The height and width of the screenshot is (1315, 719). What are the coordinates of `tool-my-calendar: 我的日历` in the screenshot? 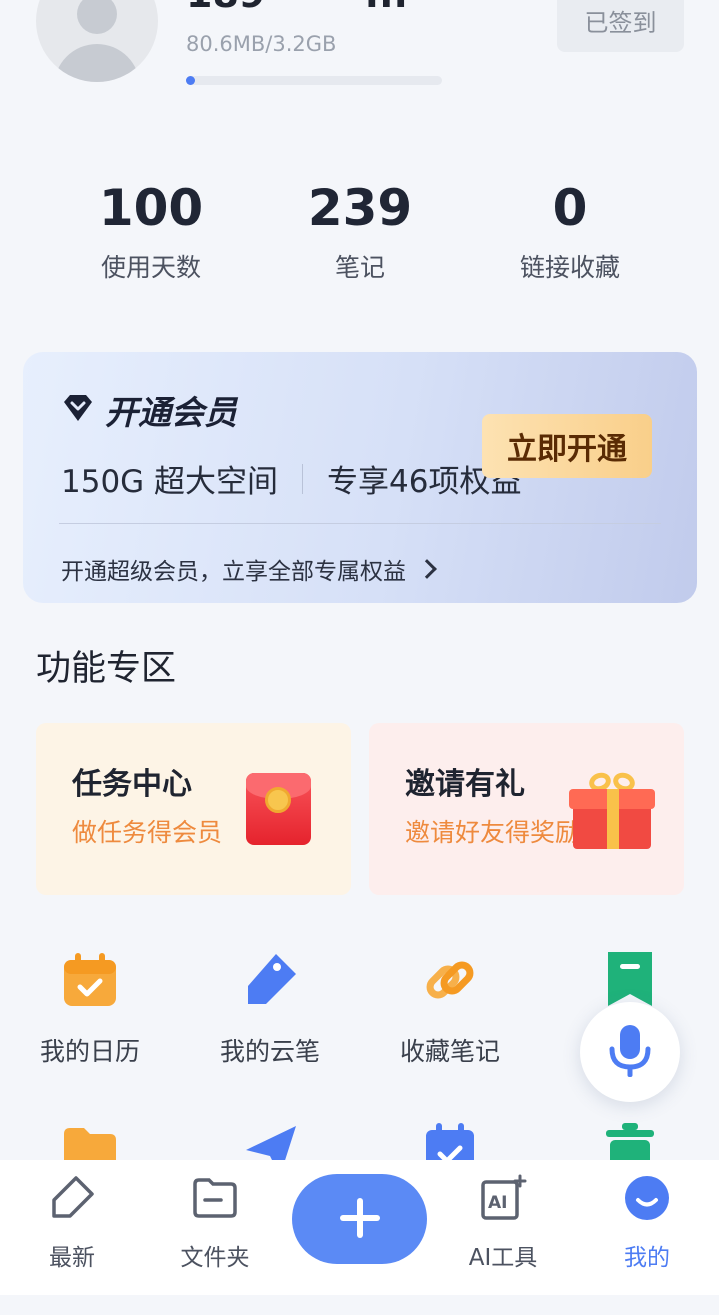 It's located at (90, 1009).